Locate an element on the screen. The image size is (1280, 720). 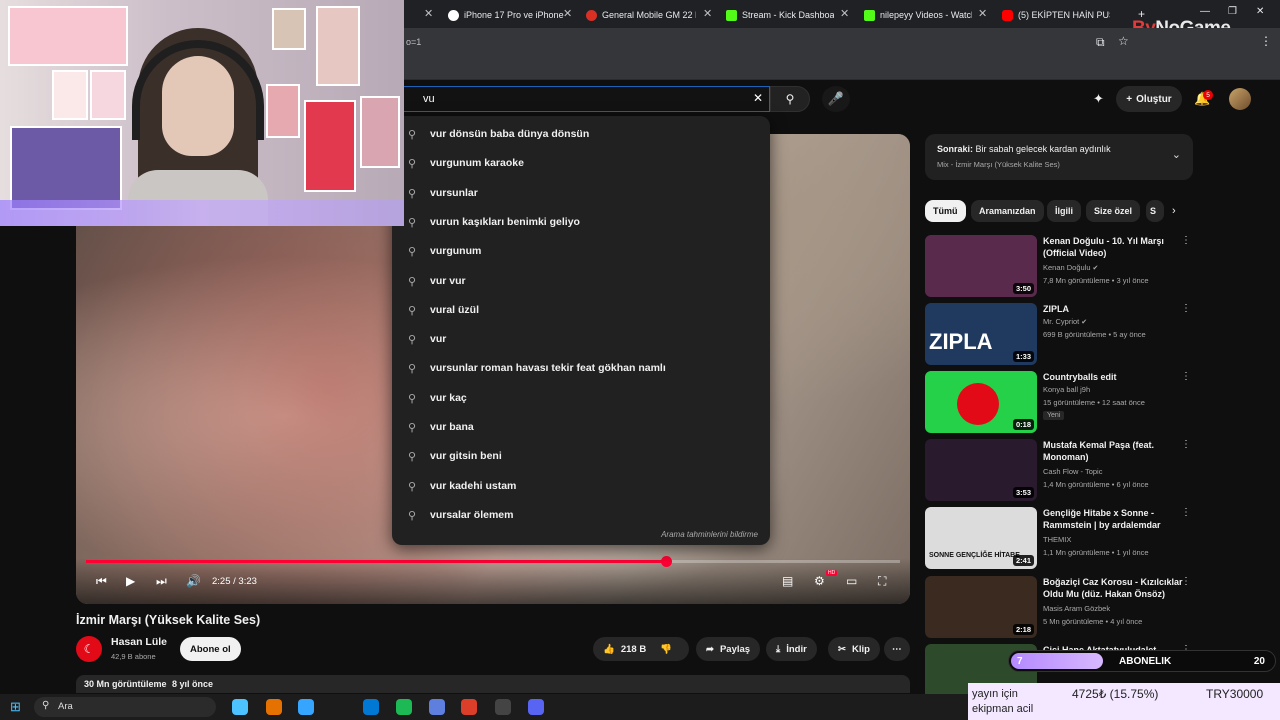
avatar is located at coordinates (1240, 99).